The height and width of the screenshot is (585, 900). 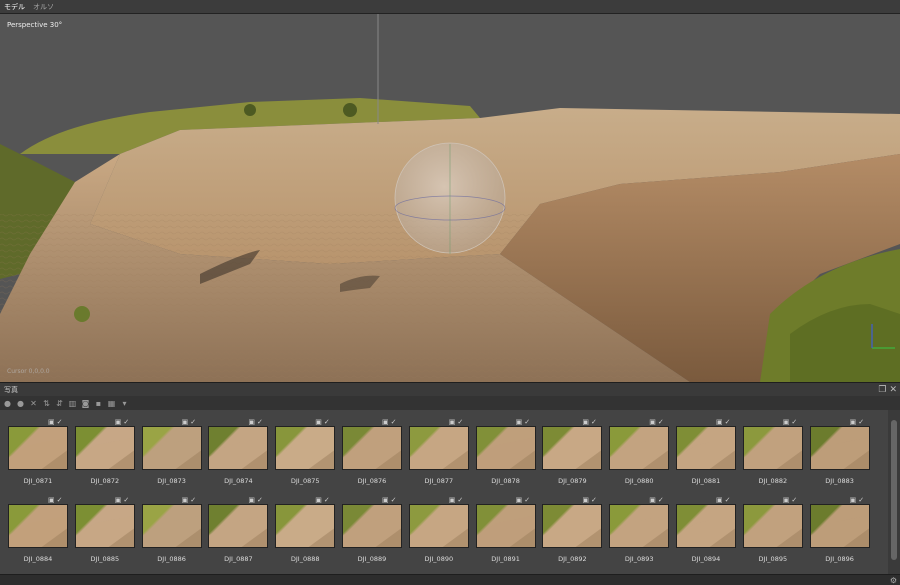 What do you see at coordinates (706, 481) in the screenshot?
I see `photo-name: DJI_0881` at bounding box center [706, 481].